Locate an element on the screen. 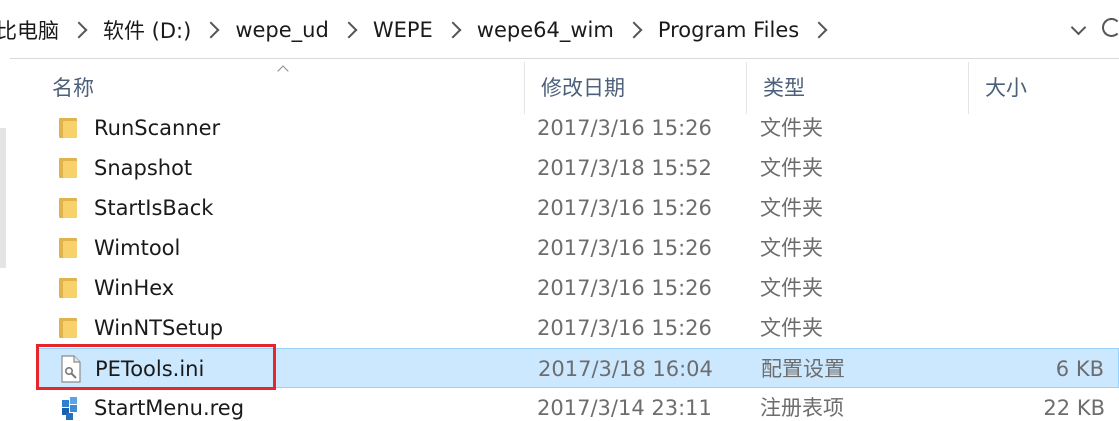 The height and width of the screenshot is (421, 1119). navigation-pane-edge is located at coordinates (5, 239).